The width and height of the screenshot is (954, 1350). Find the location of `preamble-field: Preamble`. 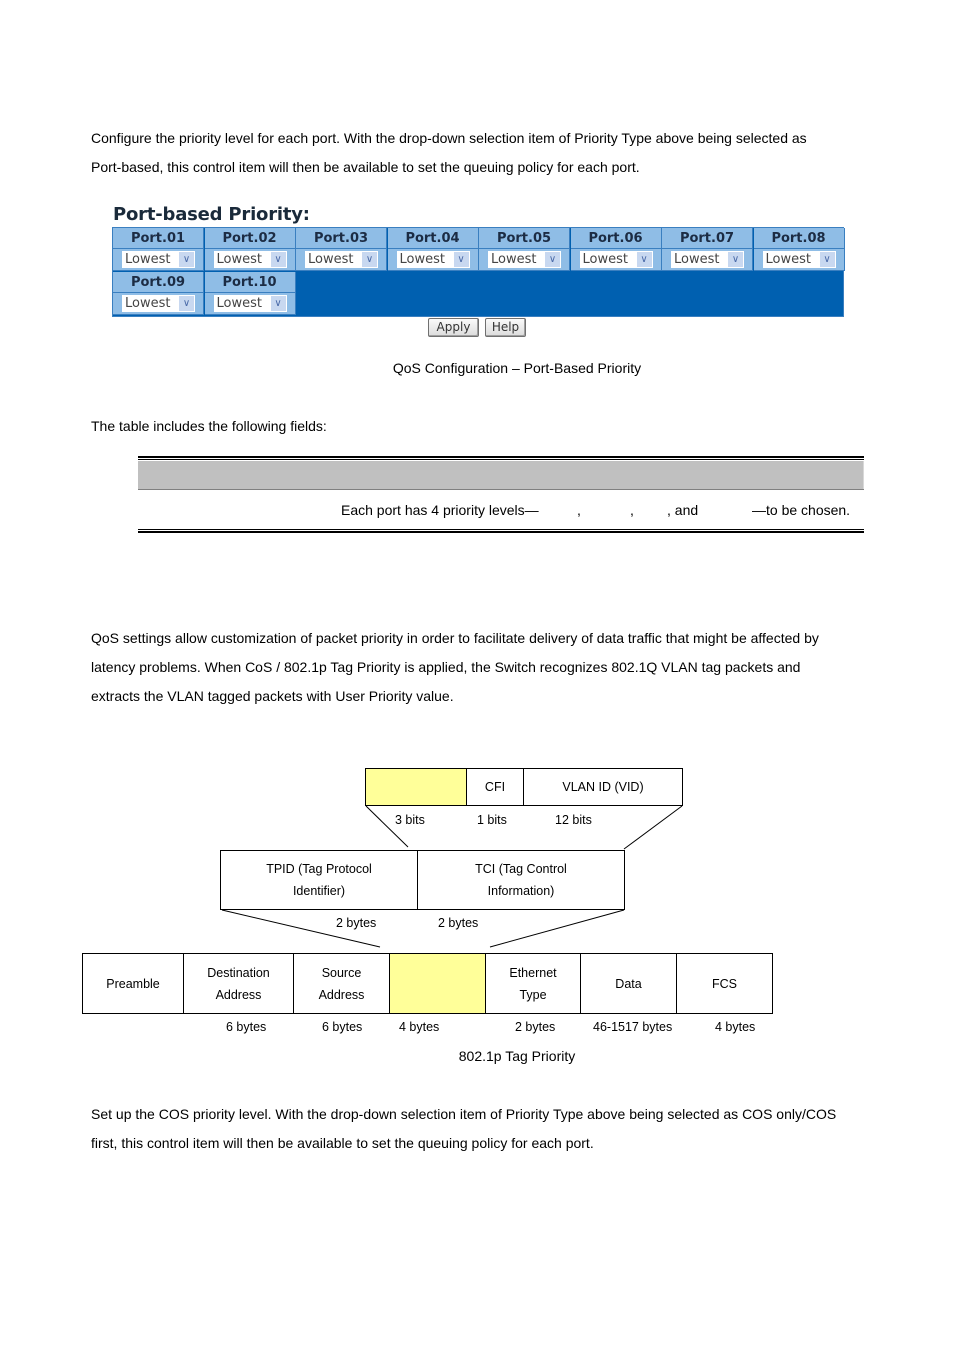

preamble-field: Preamble is located at coordinates (133, 983).